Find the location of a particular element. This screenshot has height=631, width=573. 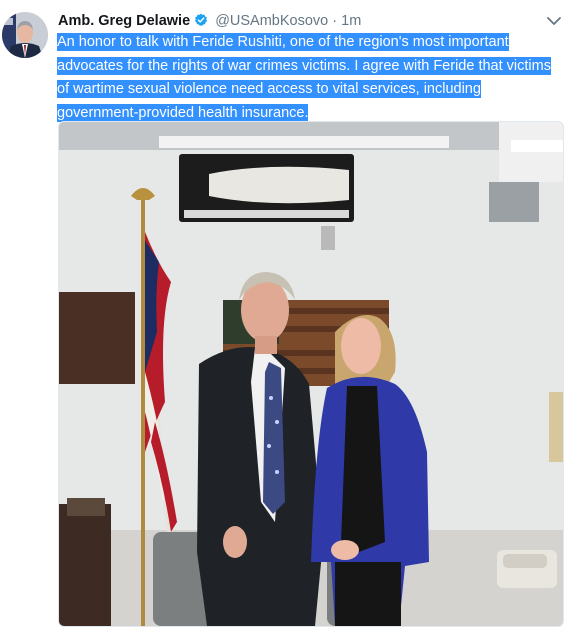

tweet-header: Amb. Greg Delawie @USAmbKosovo · 1m is located at coordinates (298, 22).